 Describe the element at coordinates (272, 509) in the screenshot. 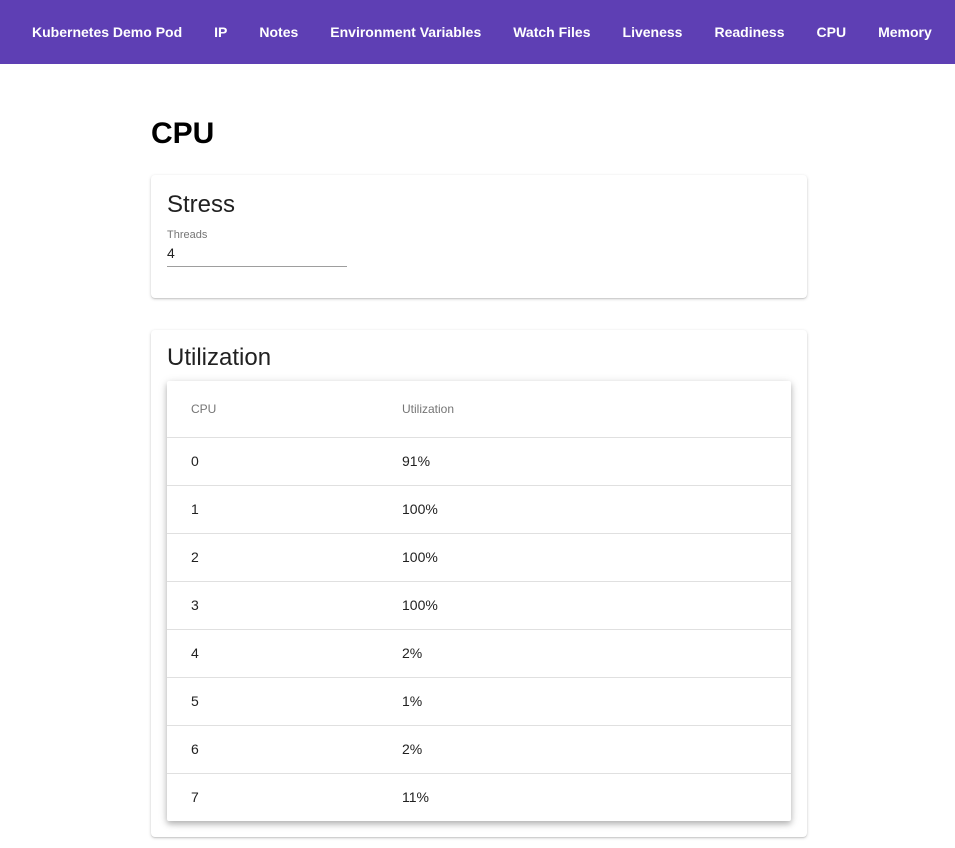

I see `cpu-cell: 1` at that location.